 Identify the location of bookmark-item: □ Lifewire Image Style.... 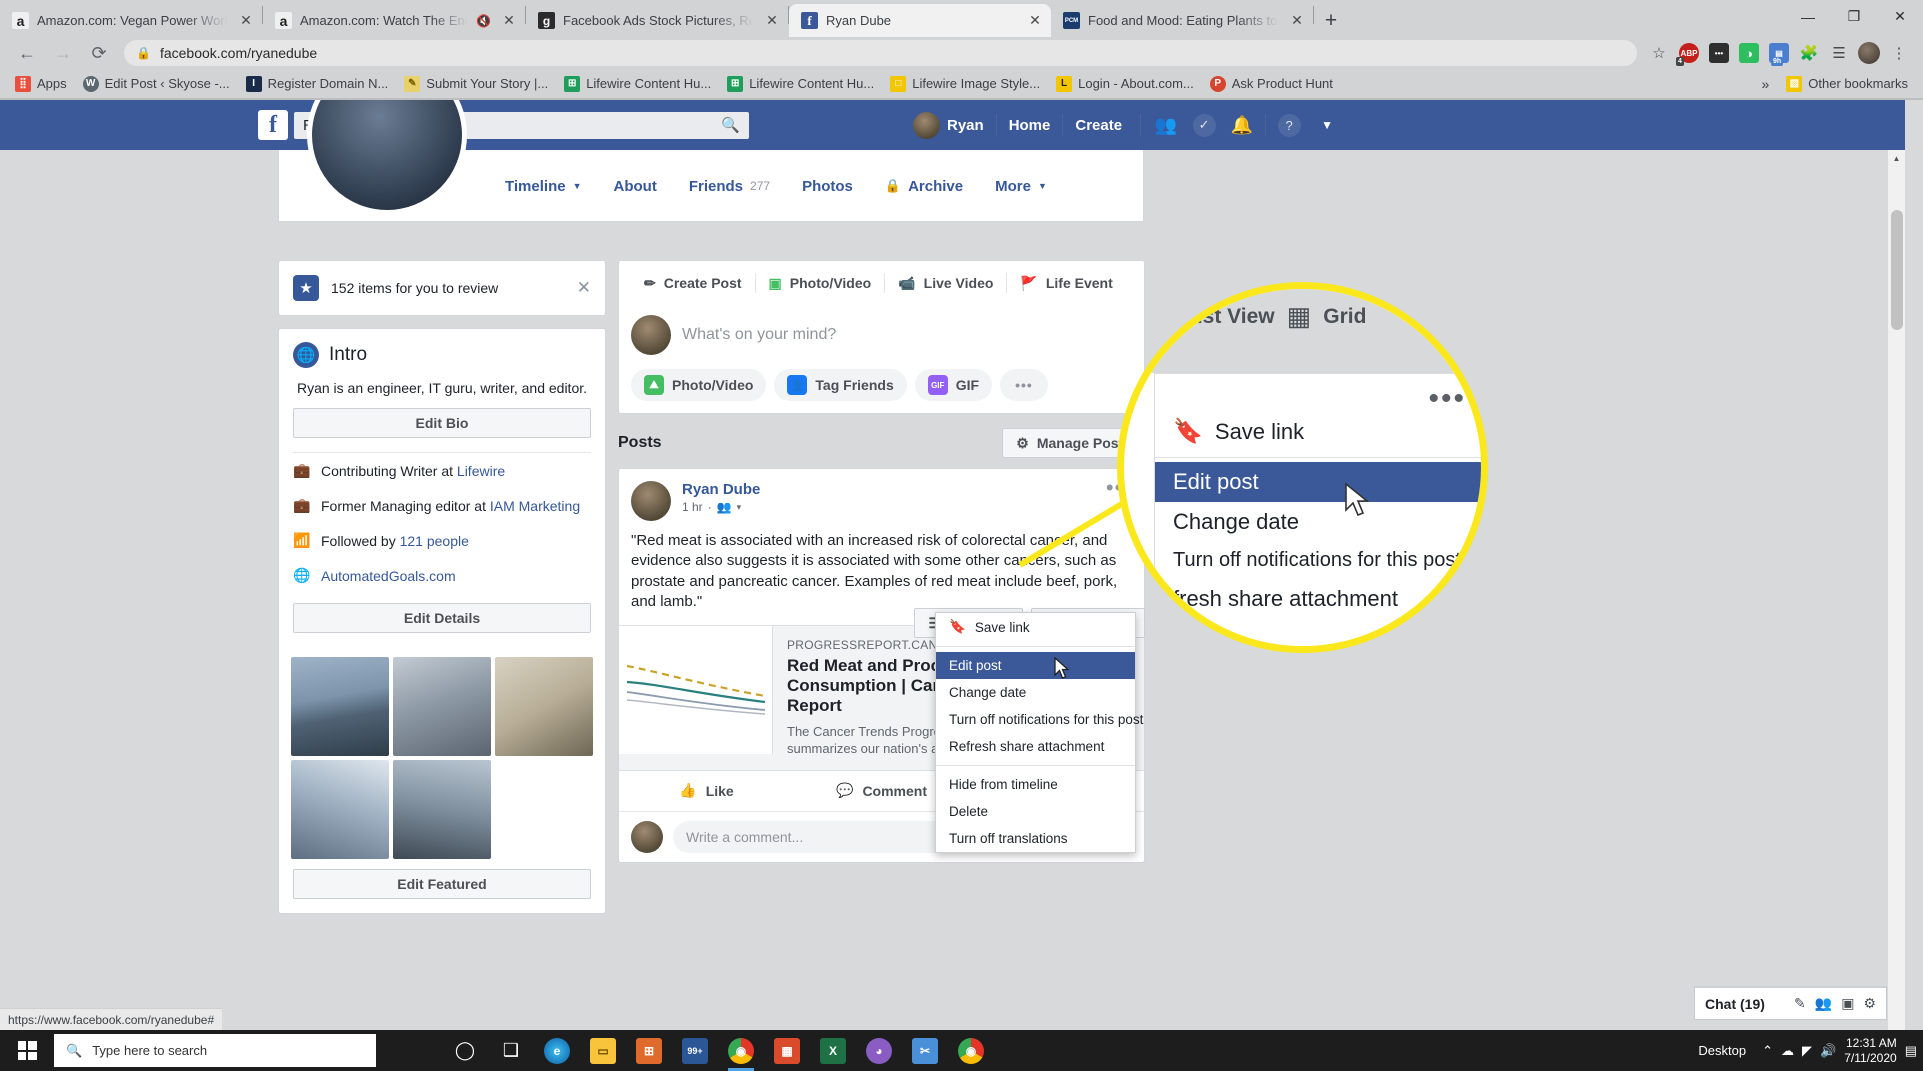
(965, 84).